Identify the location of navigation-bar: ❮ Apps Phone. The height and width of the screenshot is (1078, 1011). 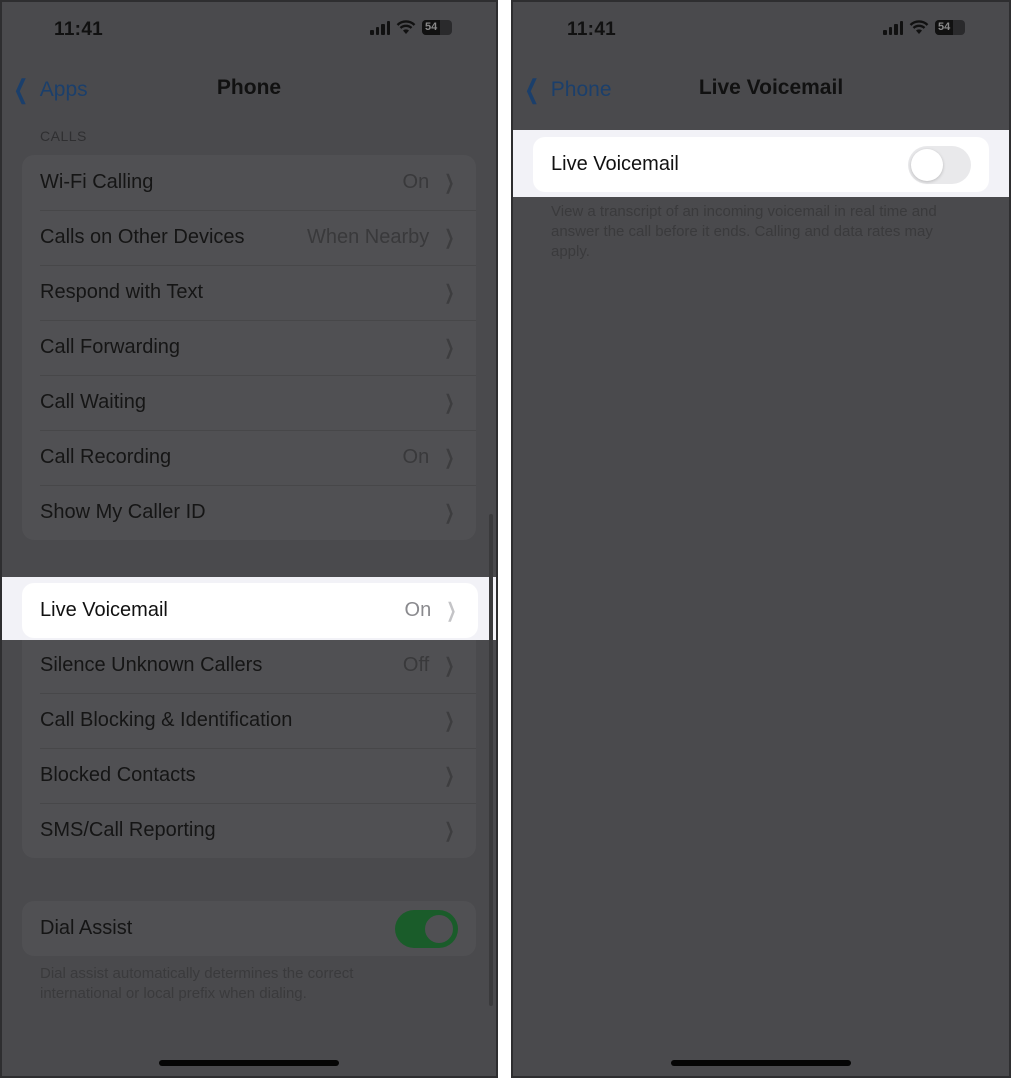
(249, 88).